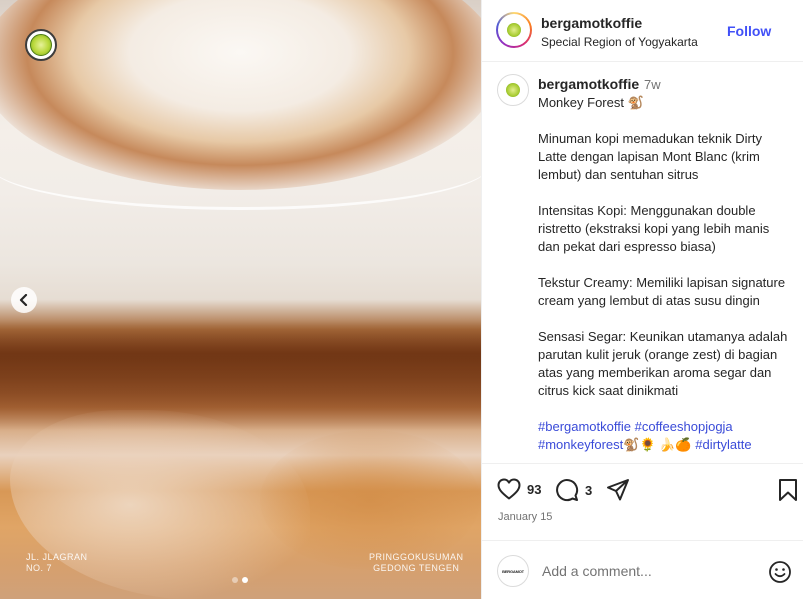 The height and width of the screenshot is (599, 803). I want to click on comment-button: 3, so click(573, 490).